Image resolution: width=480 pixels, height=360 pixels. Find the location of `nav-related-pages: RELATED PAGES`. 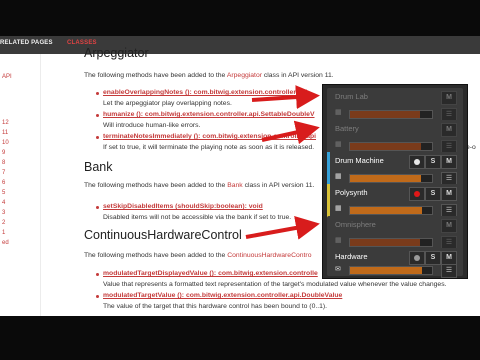

nav-related-pages: RELATED PAGES is located at coordinates (26, 43).